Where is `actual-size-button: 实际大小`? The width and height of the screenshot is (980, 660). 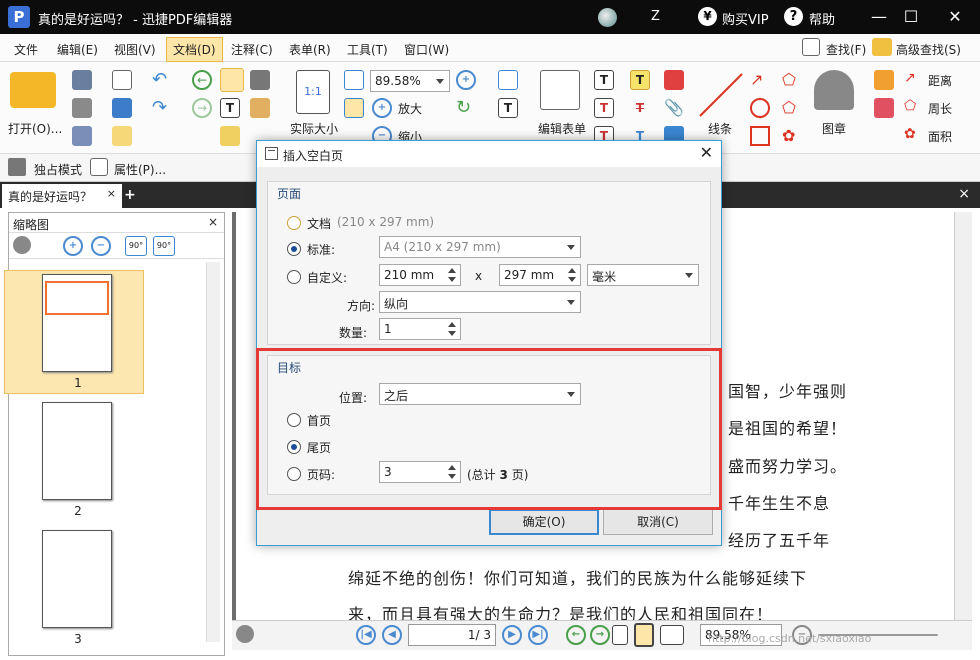
actual-size-button: 实际大小 is located at coordinates (314, 128).